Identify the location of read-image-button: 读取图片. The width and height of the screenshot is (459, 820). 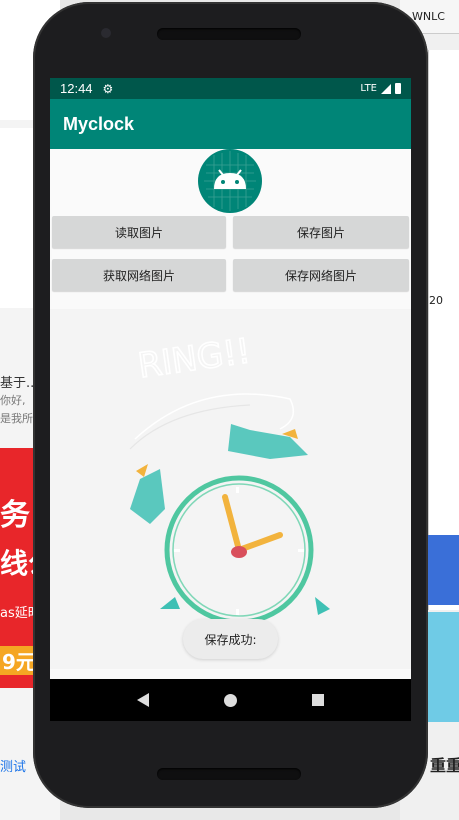
(139, 232).